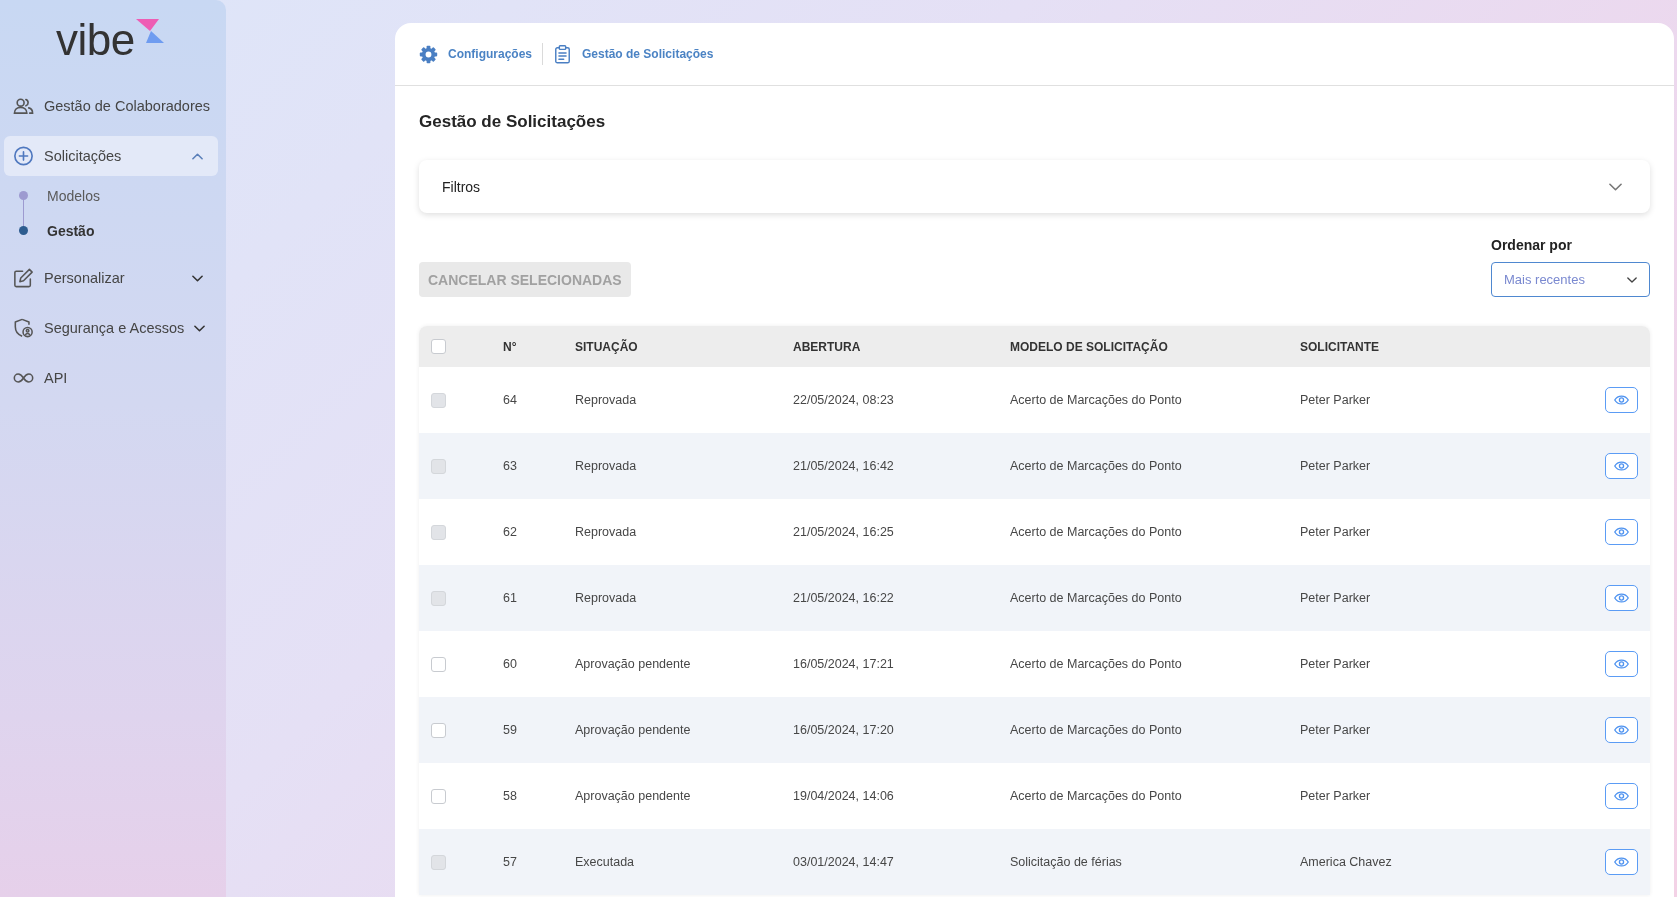 The width and height of the screenshot is (1677, 897). Describe the element at coordinates (843, 598) in the screenshot. I see `table-cell: 21/05/2024, 16:22` at that location.